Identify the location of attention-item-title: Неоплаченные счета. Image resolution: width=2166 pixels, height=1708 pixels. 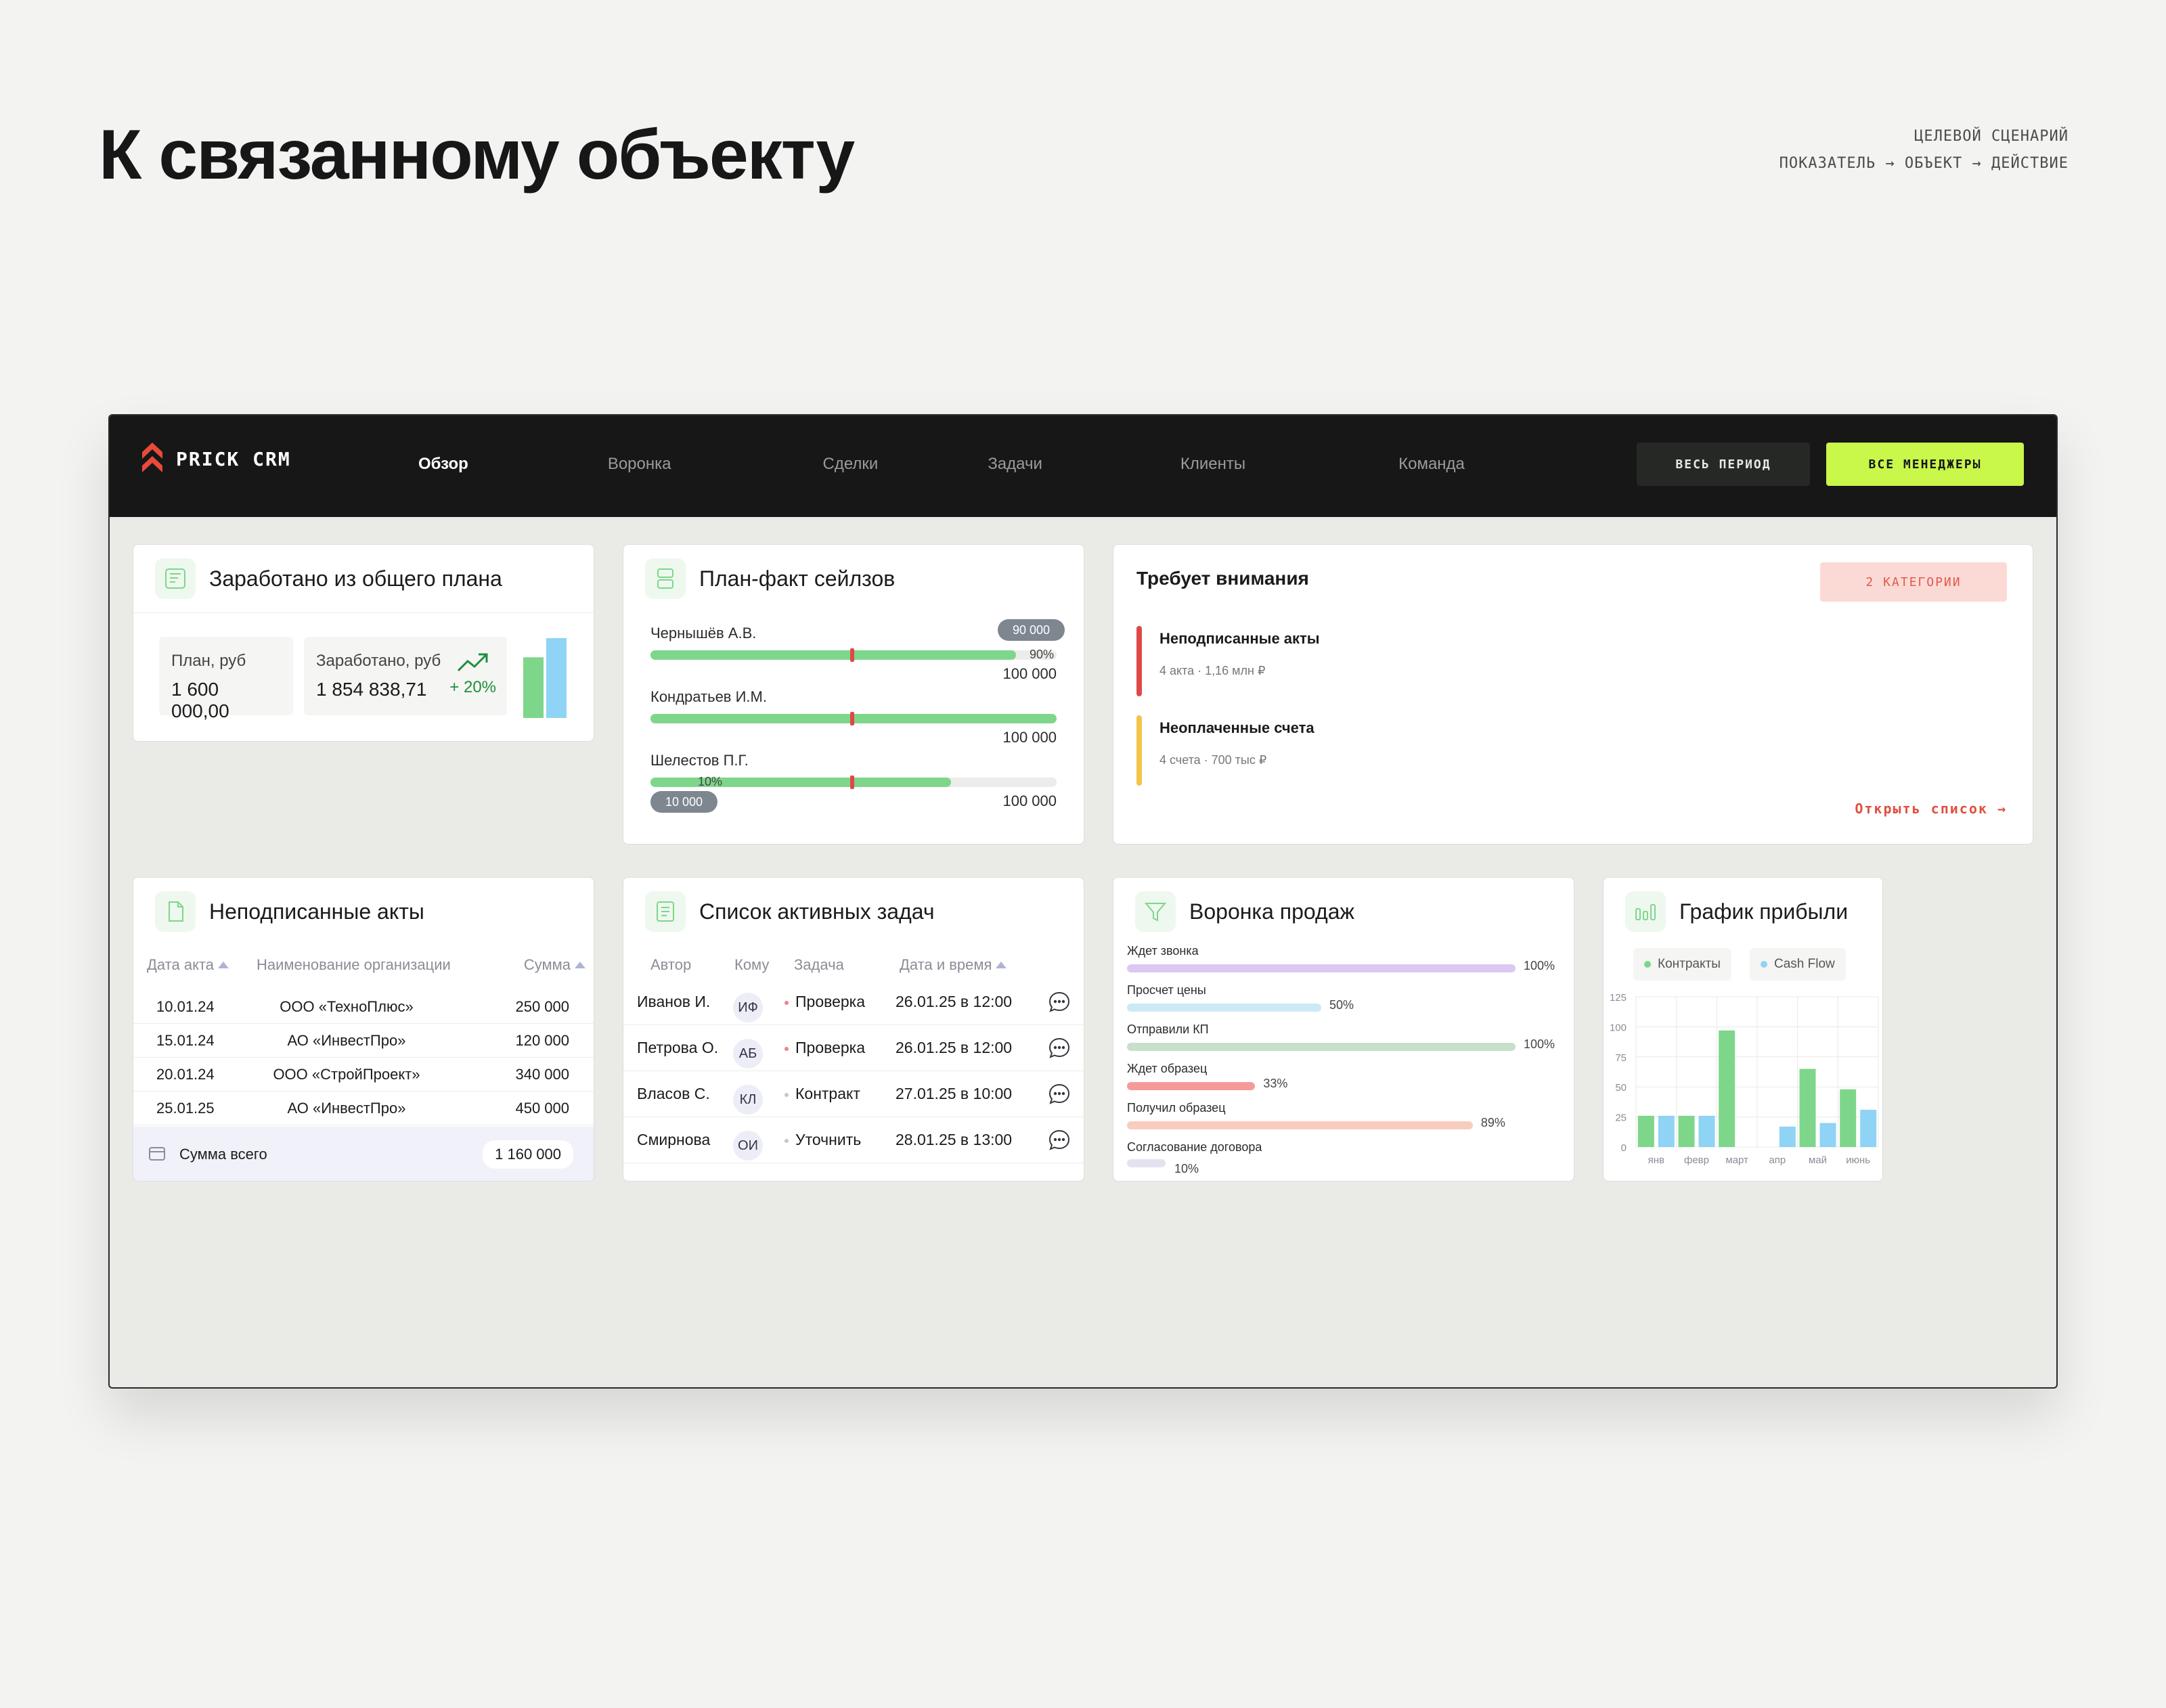
(1237, 727).